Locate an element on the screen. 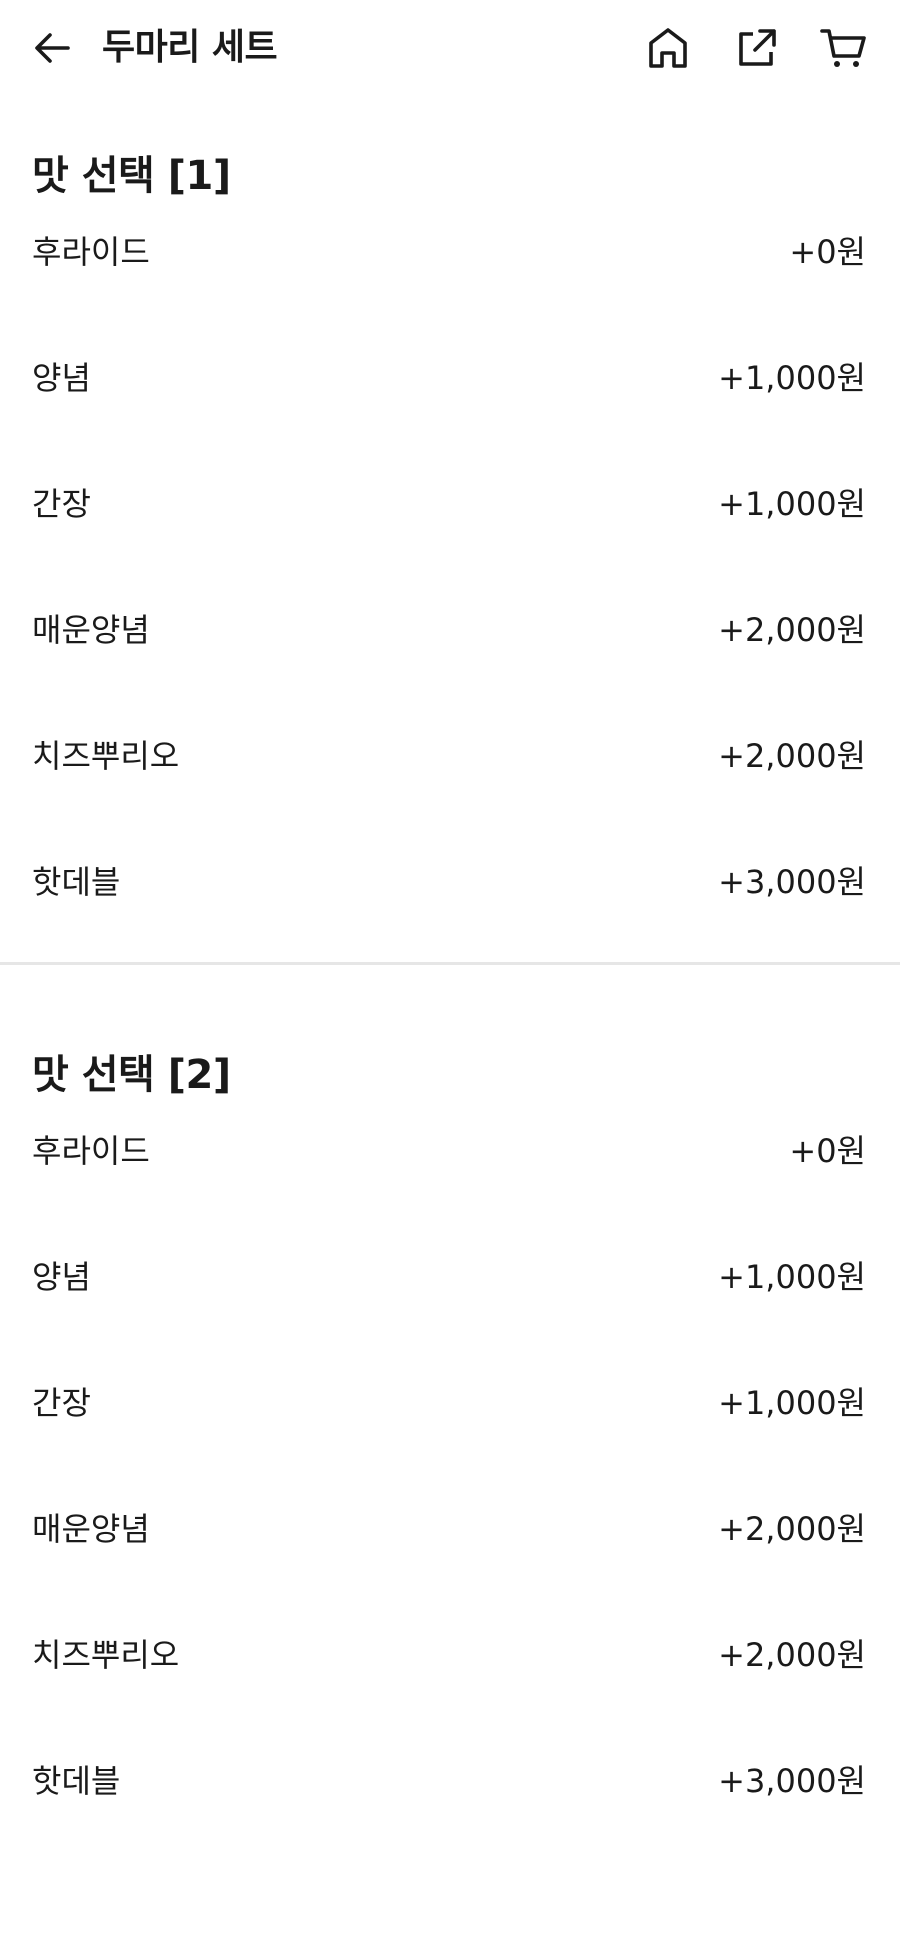  back-button is located at coordinates (52, 48).